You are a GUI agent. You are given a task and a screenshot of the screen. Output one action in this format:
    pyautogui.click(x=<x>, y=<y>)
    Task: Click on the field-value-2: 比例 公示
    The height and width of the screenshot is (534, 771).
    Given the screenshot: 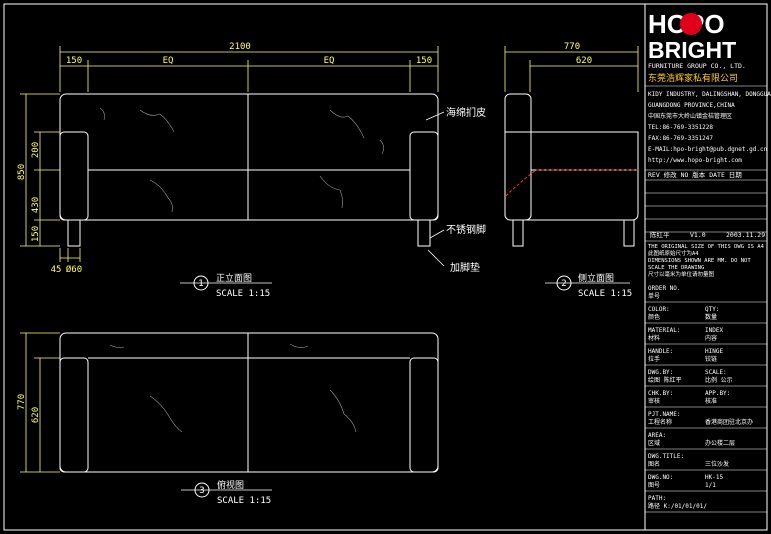 What is the action you would take?
    pyautogui.click(x=719, y=380)
    